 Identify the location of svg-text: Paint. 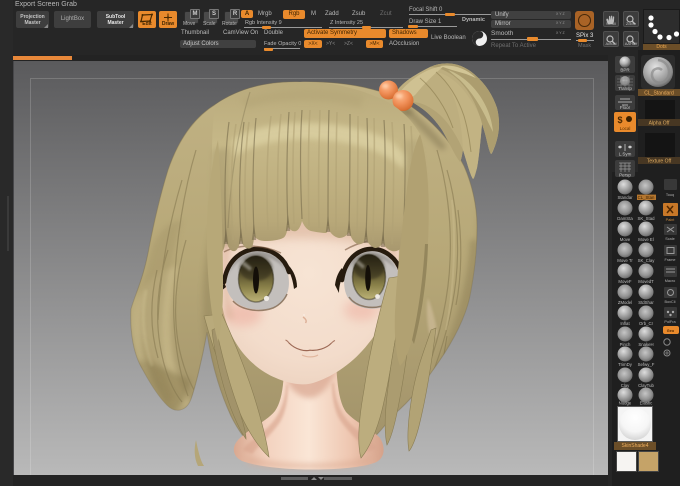
(671, 220).